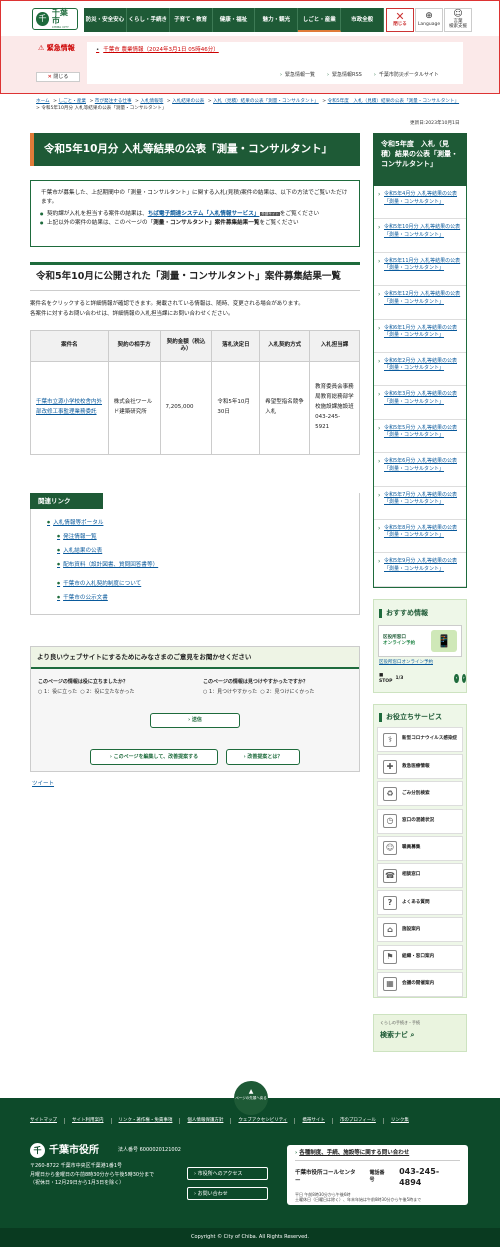 The height and width of the screenshot is (1247, 500). What do you see at coordinates (262, 1121) in the screenshot?
I see `footer-link: ウェブアクセシビリティ` at bounding box center [262, 1121].